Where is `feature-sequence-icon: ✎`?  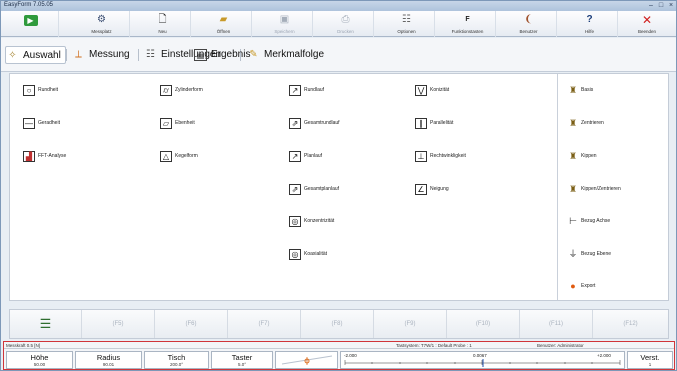
feature-sequence-icon: ✎ is located at coordinates (253, 54).